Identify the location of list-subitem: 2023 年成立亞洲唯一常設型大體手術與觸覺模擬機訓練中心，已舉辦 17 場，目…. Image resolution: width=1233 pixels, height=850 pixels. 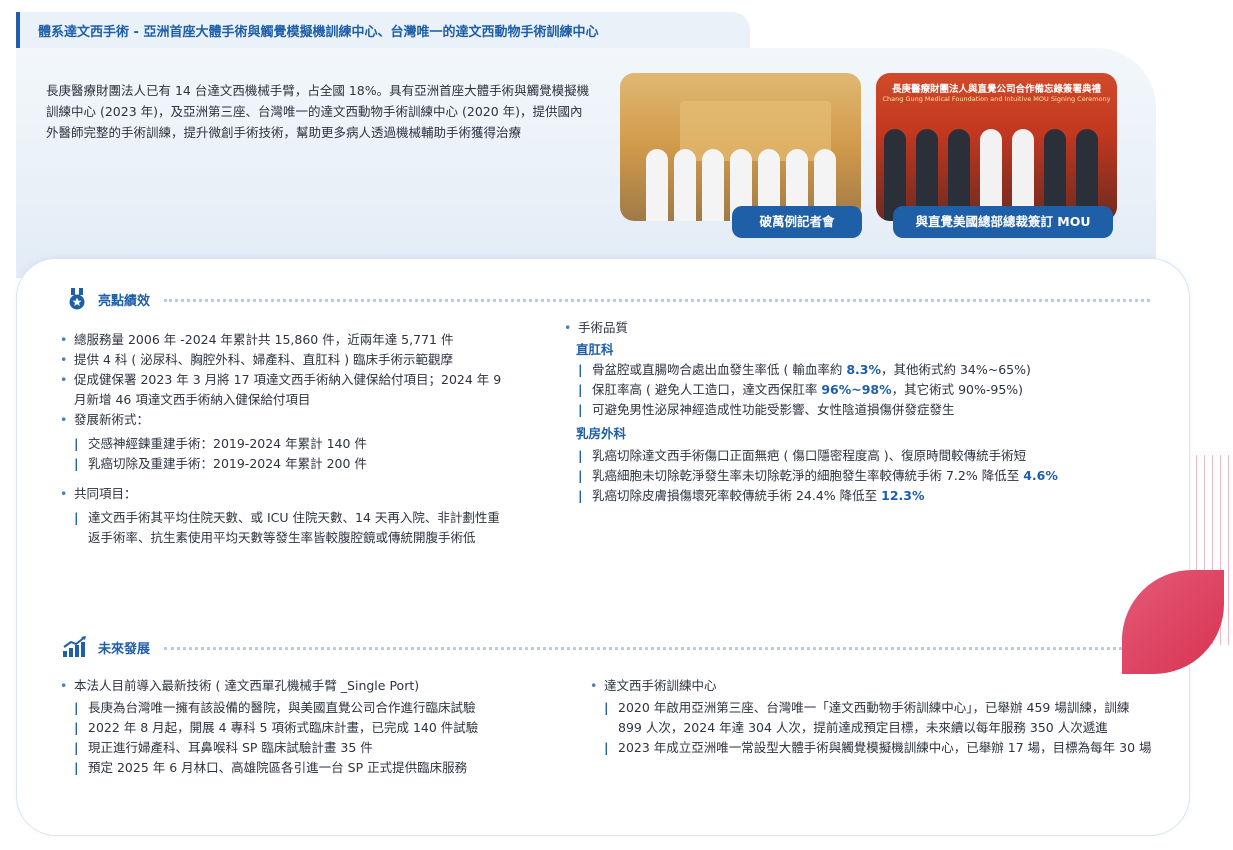
(879, 748).